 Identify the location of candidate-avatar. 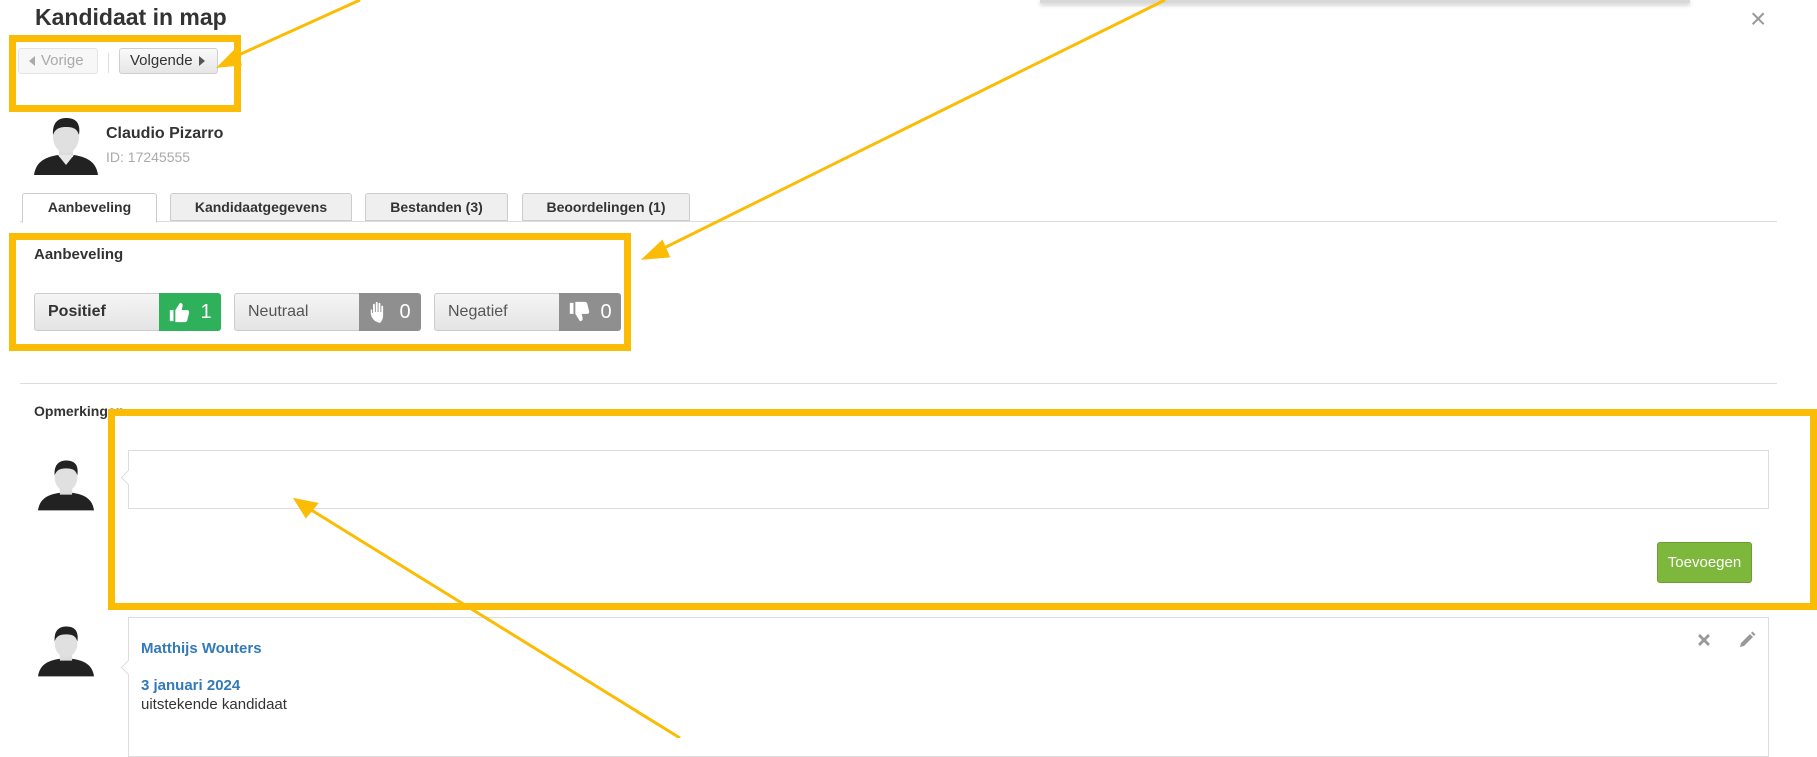
(66, 146).